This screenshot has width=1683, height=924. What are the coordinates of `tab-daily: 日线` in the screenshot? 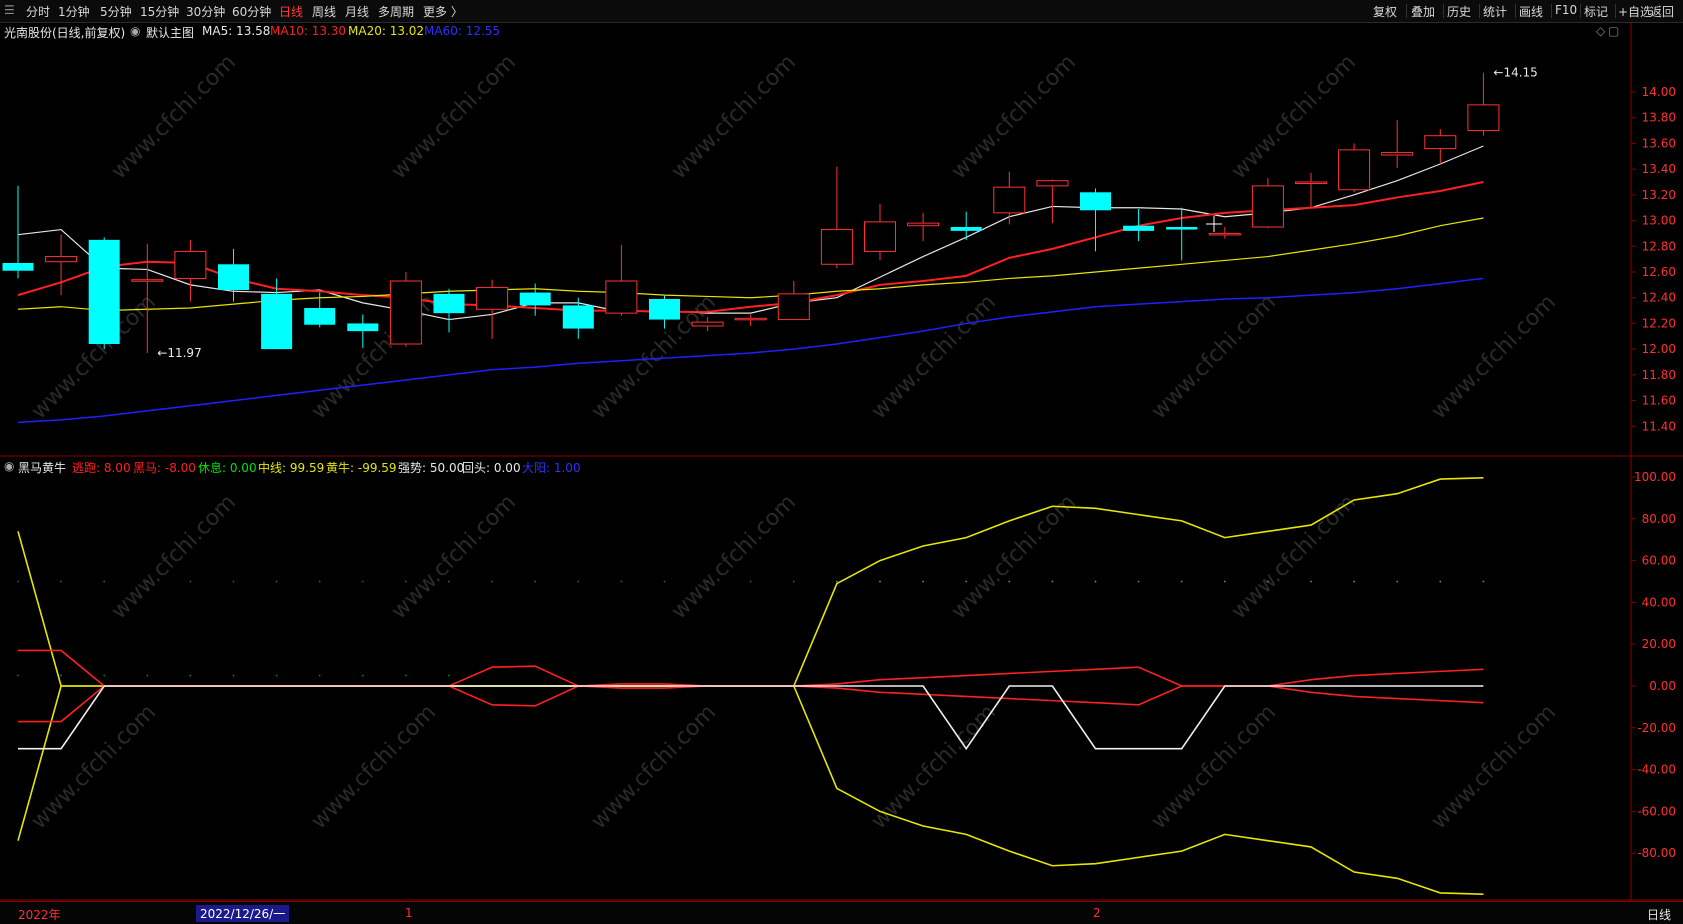 It's located at (291, 11).